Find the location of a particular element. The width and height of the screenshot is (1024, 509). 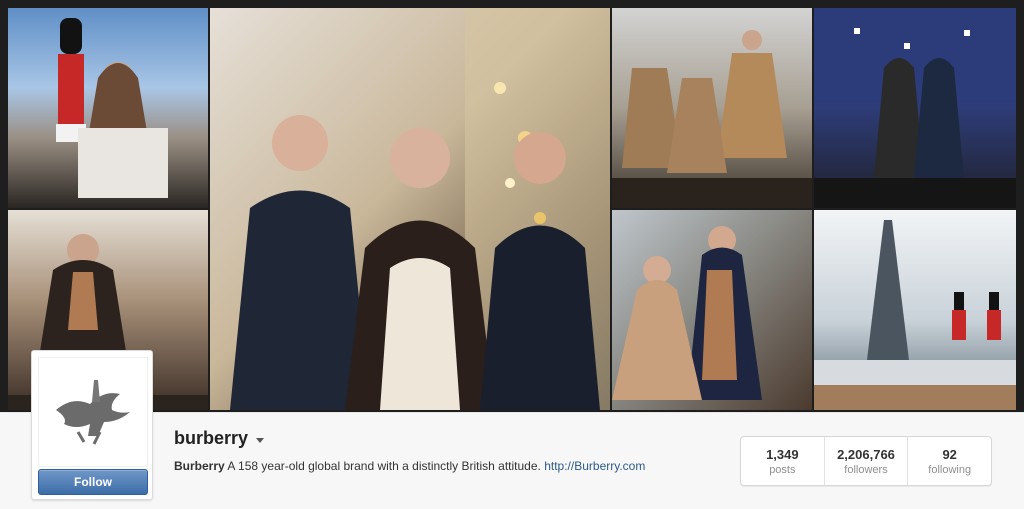

username: burberry is located at coordinates (211, 438).